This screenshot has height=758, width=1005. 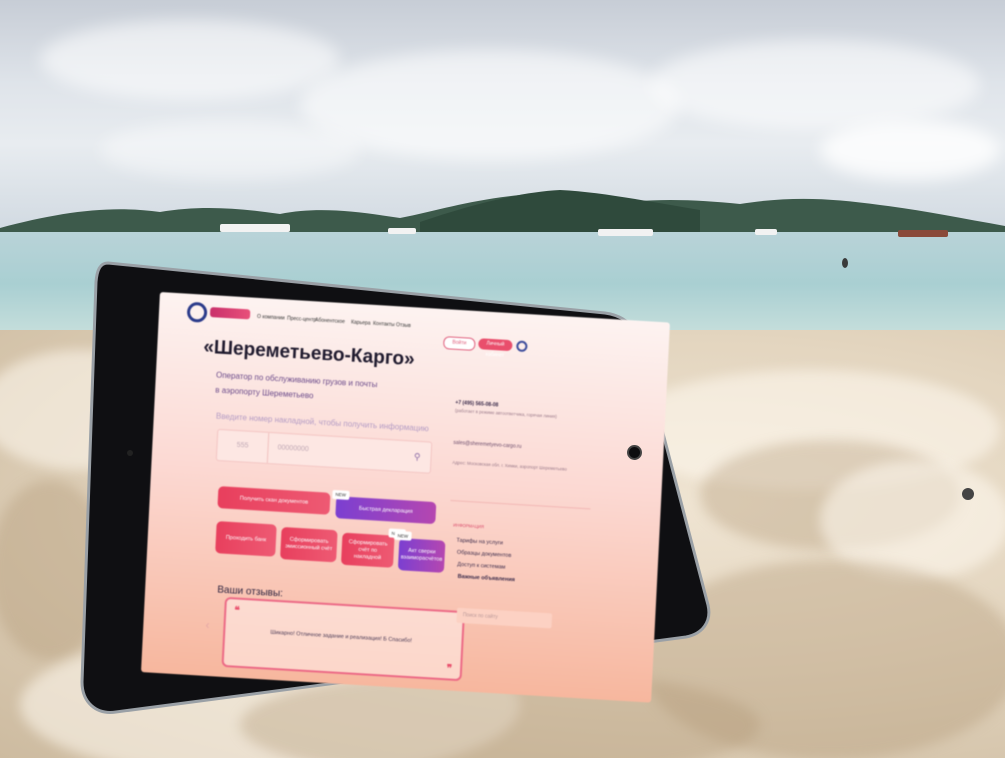 I want to click on nav-item: О компании, so click(x=271, y=318).